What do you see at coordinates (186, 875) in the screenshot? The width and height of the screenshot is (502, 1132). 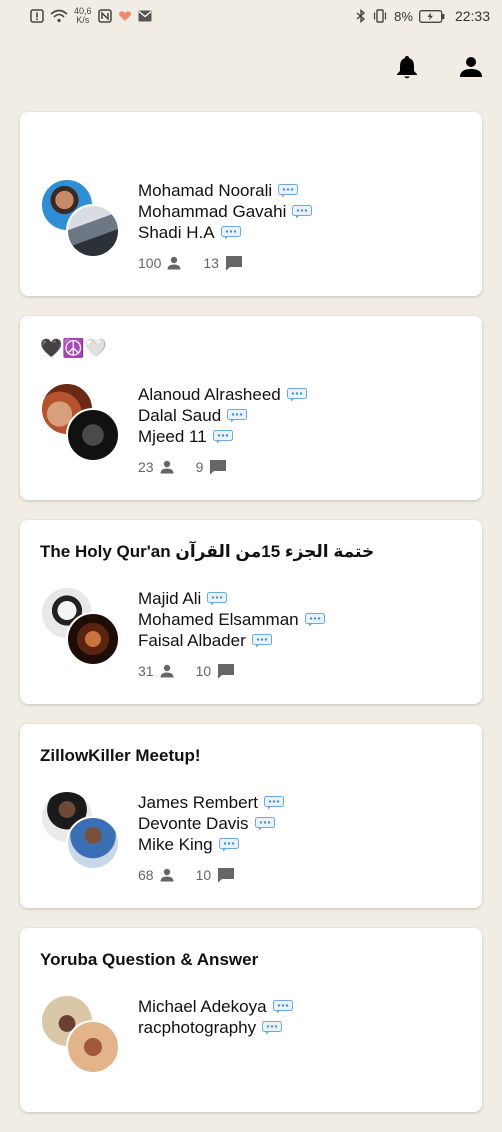 I see `room-stats: 68 10` at bounding box center [186, 875].